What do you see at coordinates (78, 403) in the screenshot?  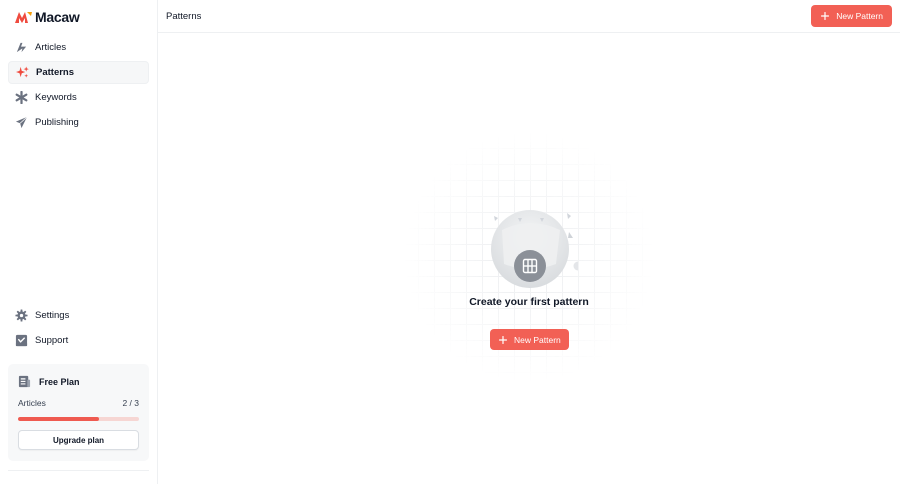 I see `plan-usage-row: Articles 2 / 3` at bounding box center [78, 403].